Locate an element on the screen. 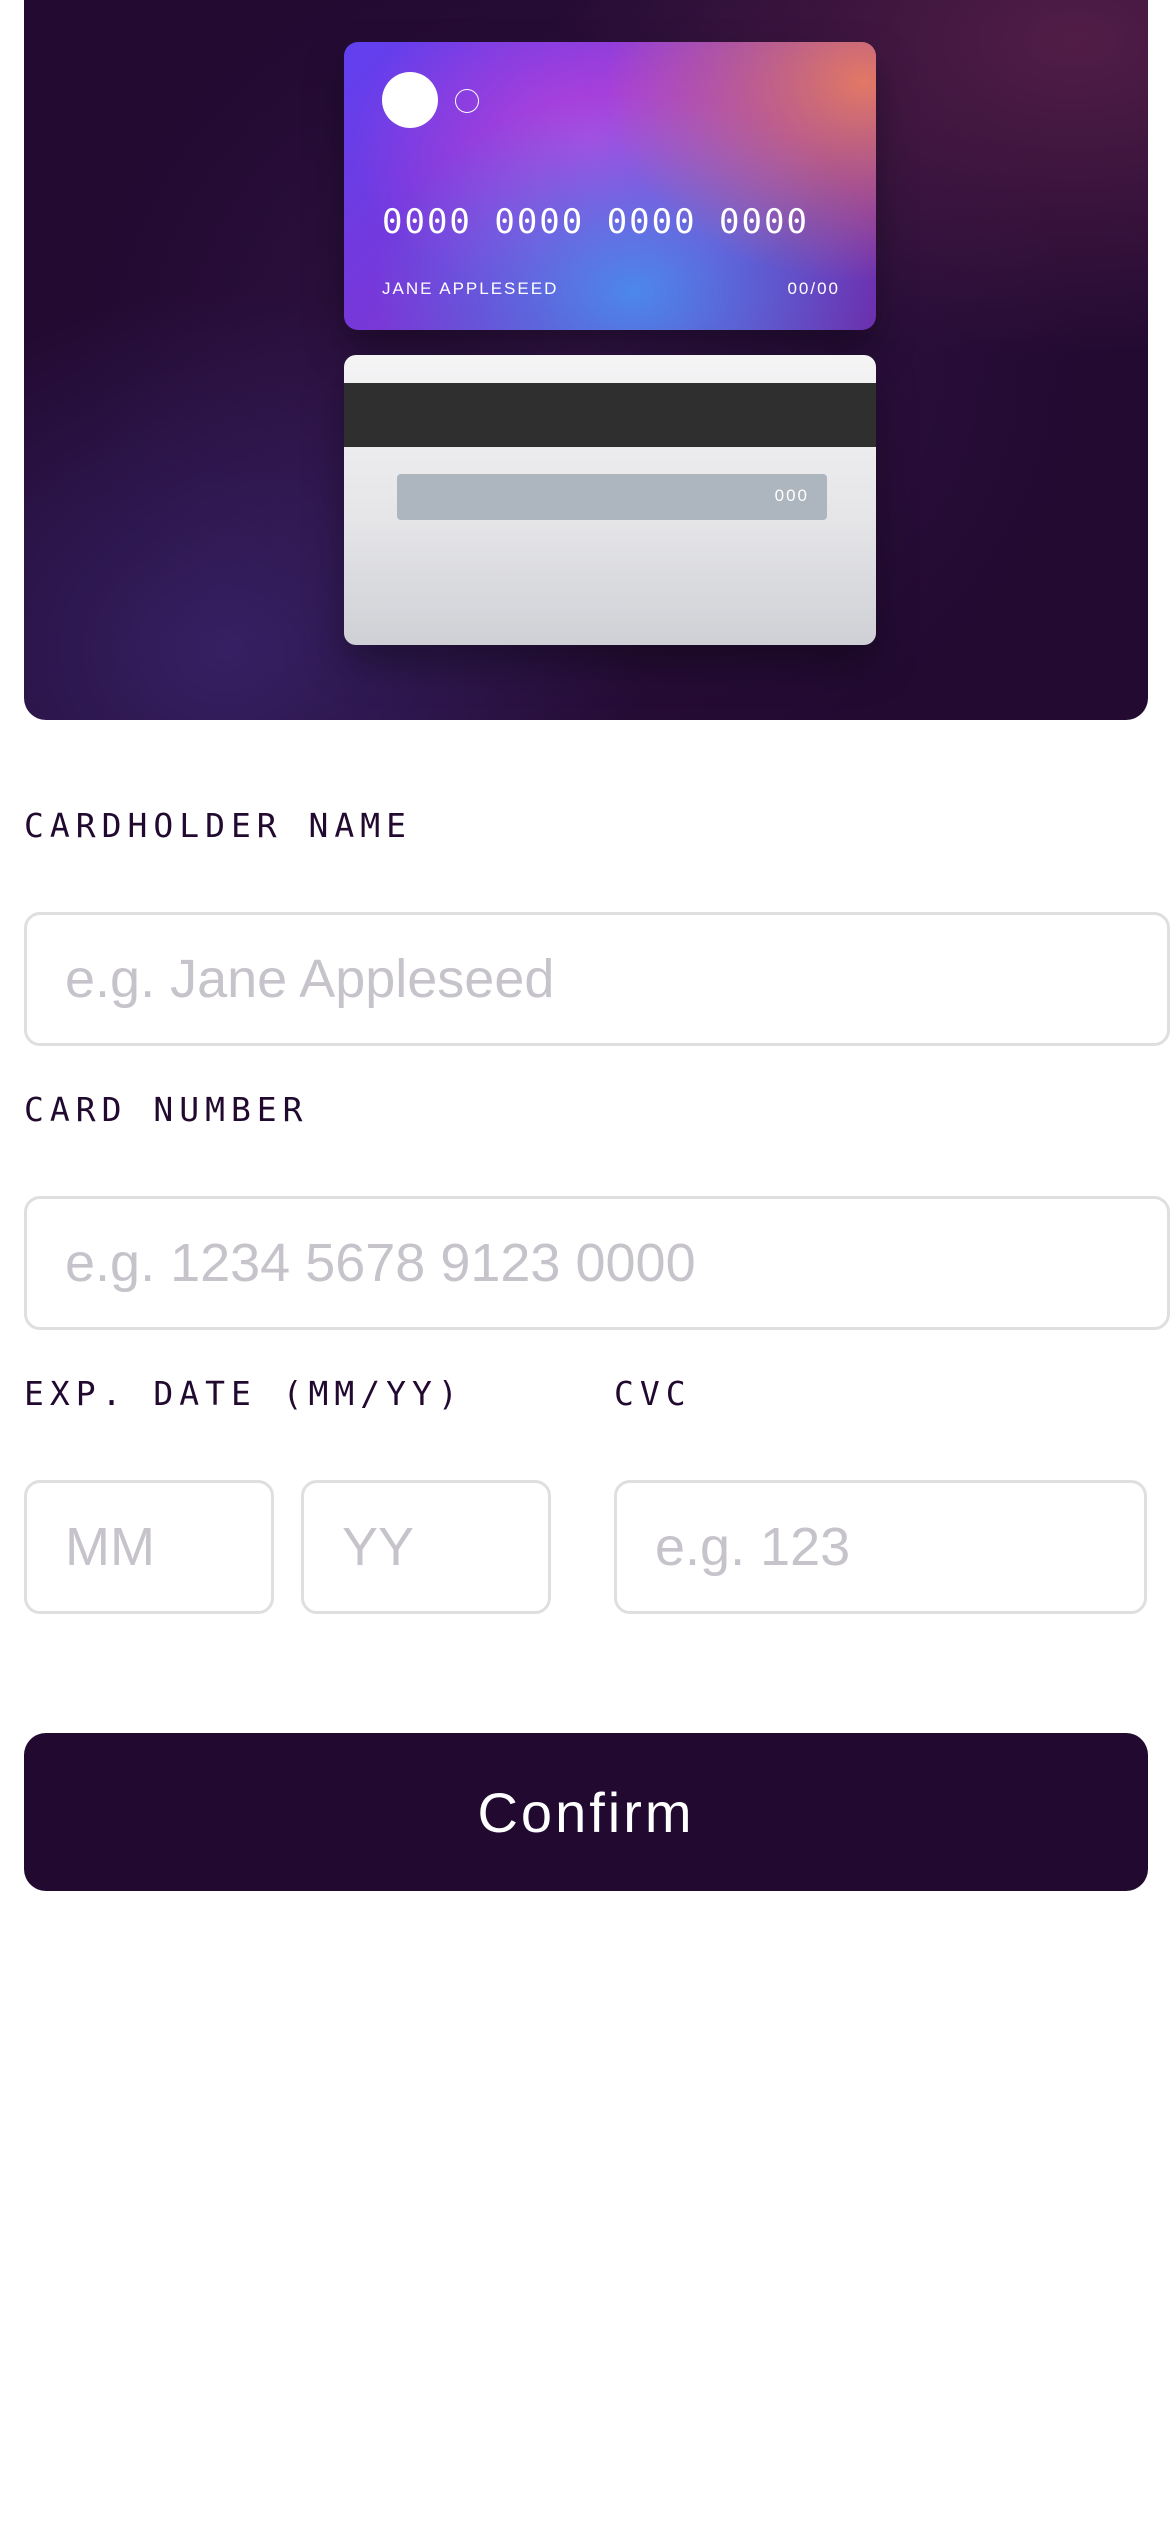 Image resolution: width=1170 pixels, height=2532 pixels. cardholder-name-input is located at coordinates (597, 979).